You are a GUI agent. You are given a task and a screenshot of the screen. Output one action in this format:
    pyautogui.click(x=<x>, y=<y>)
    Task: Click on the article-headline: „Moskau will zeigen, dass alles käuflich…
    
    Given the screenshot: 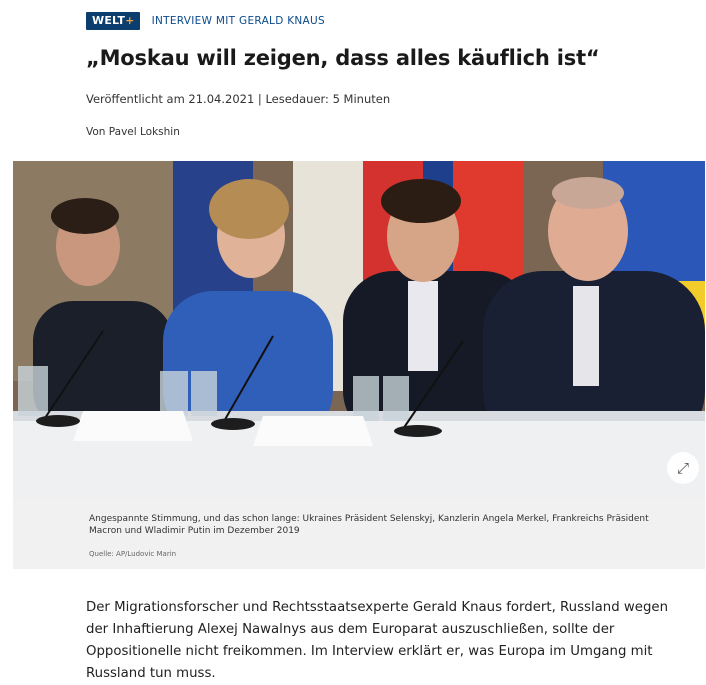 What is the action you would take?
    pyautogui.click(x=343, y=58)
    